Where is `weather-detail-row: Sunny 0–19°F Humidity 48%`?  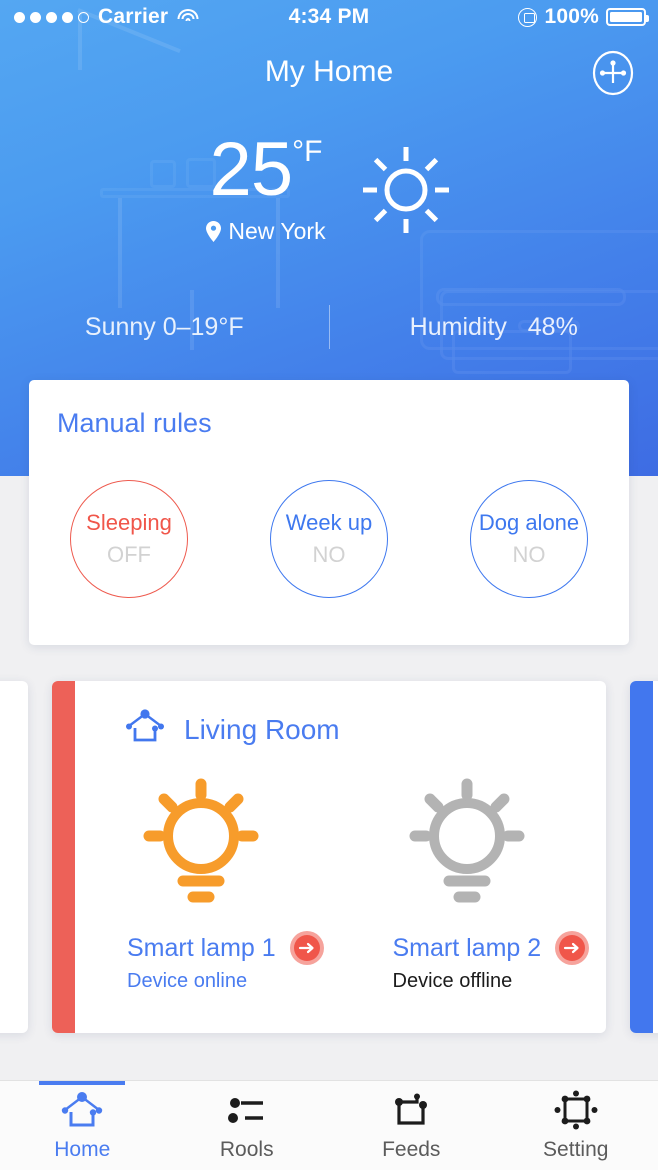 weather-detail-row: Sunny 0–19°F Humidity 48% is located at coordinates (329, 327).